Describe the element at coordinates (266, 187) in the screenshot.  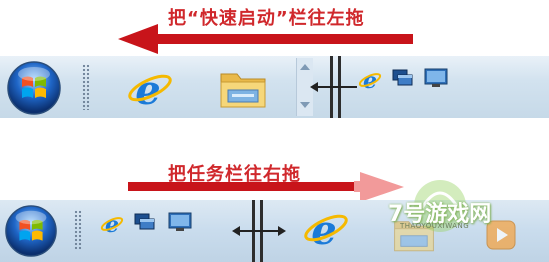
I see `drag-right-arrow-icon` at that location.